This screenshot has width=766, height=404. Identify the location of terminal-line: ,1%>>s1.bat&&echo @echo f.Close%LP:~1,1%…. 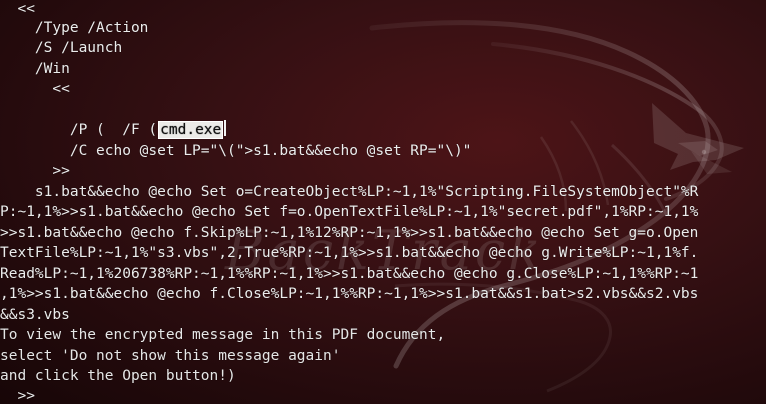
(349, 294).